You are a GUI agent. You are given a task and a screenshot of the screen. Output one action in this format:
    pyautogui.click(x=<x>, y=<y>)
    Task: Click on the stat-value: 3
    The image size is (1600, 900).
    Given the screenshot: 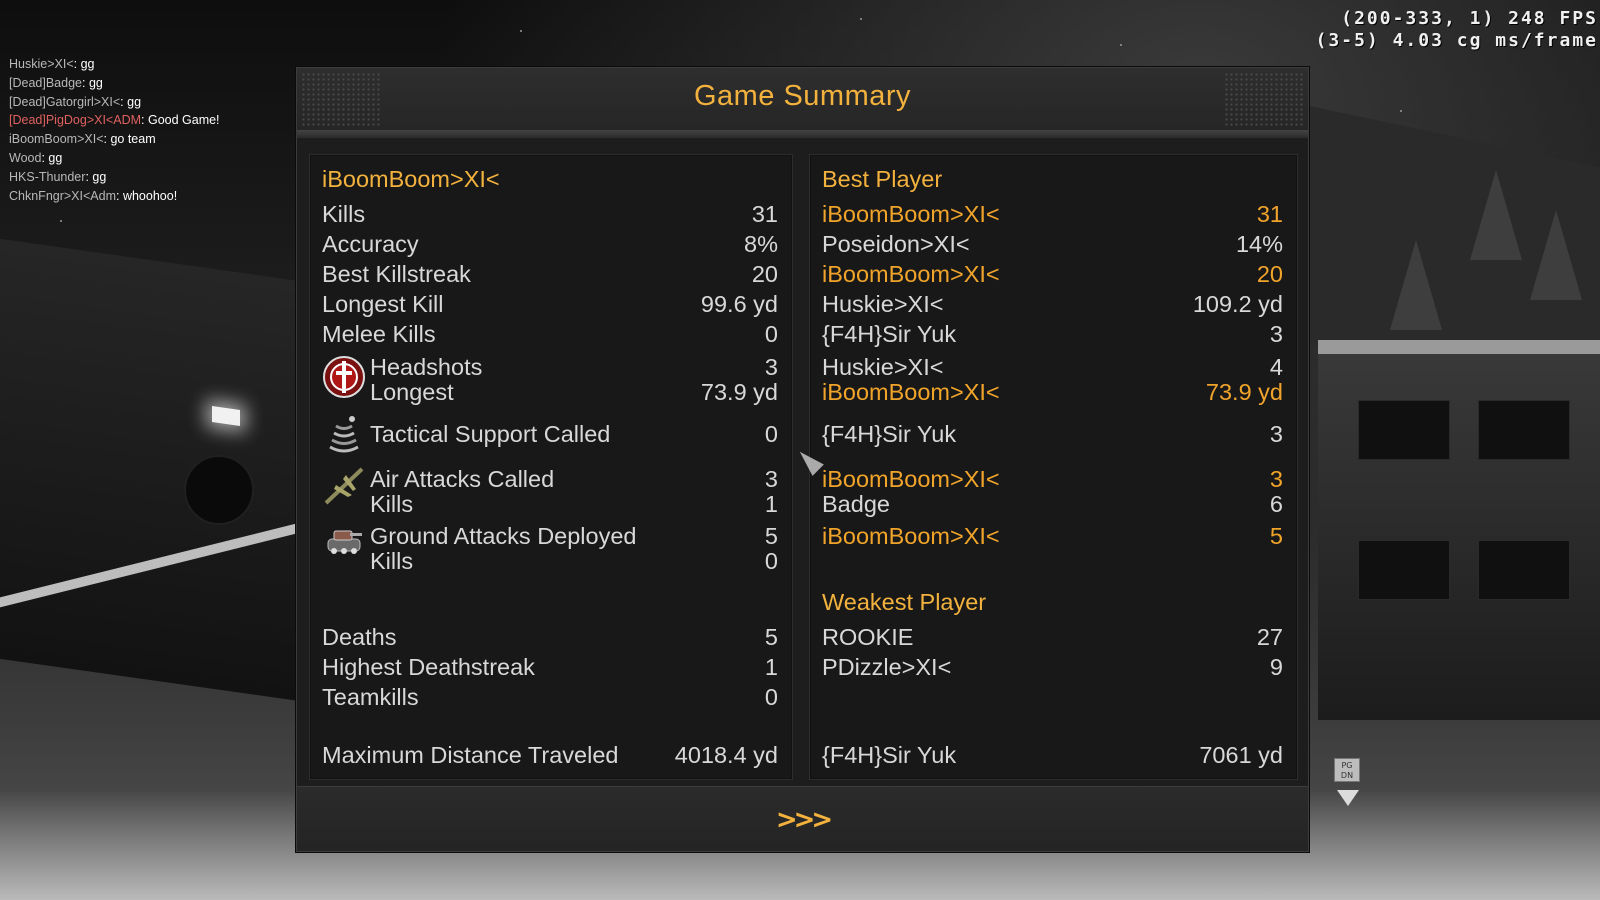 What is the action you would take?
    pyautogui.click(x=771, y=367)
    